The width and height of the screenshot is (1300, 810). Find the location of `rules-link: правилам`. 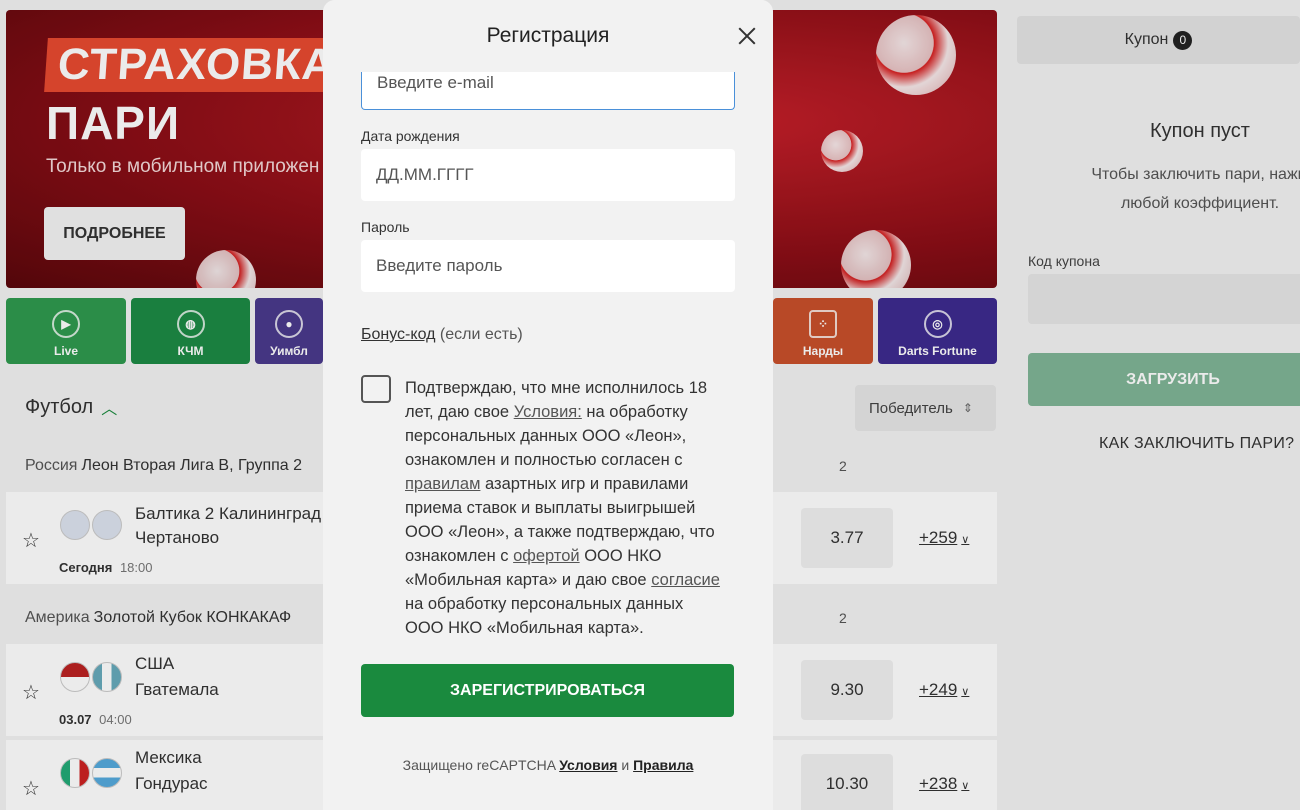

rules-link: правилам is located at coordinates (442, 484).